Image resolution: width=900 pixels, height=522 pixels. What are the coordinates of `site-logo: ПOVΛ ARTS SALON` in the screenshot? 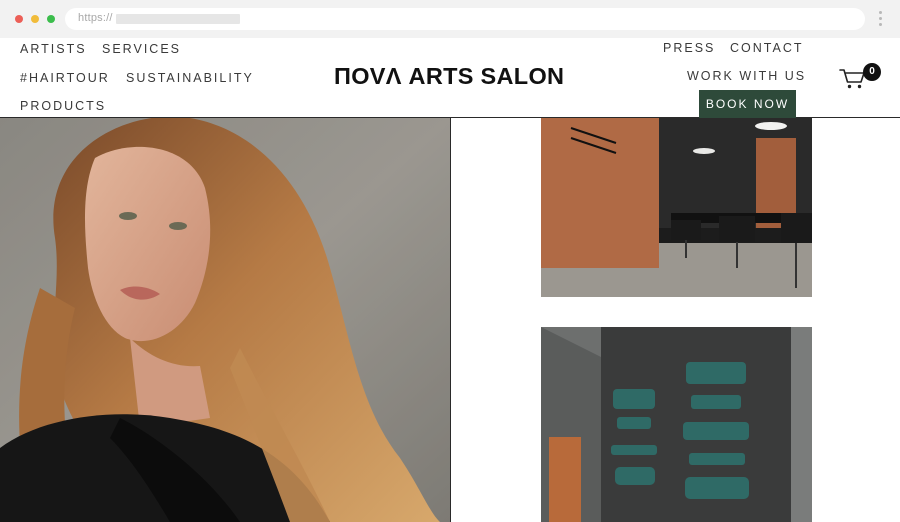 It's located at (449, 76).